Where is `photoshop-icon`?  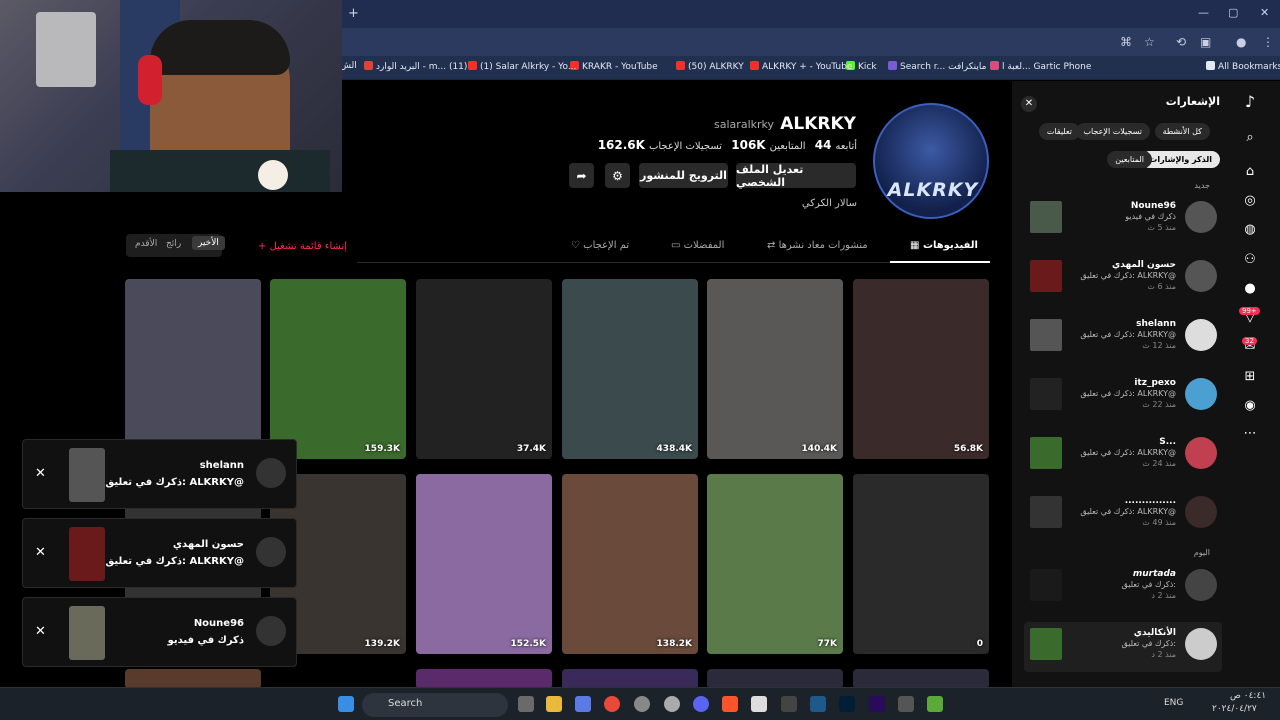 photoshop-icon is located at coordinates (847, 704).